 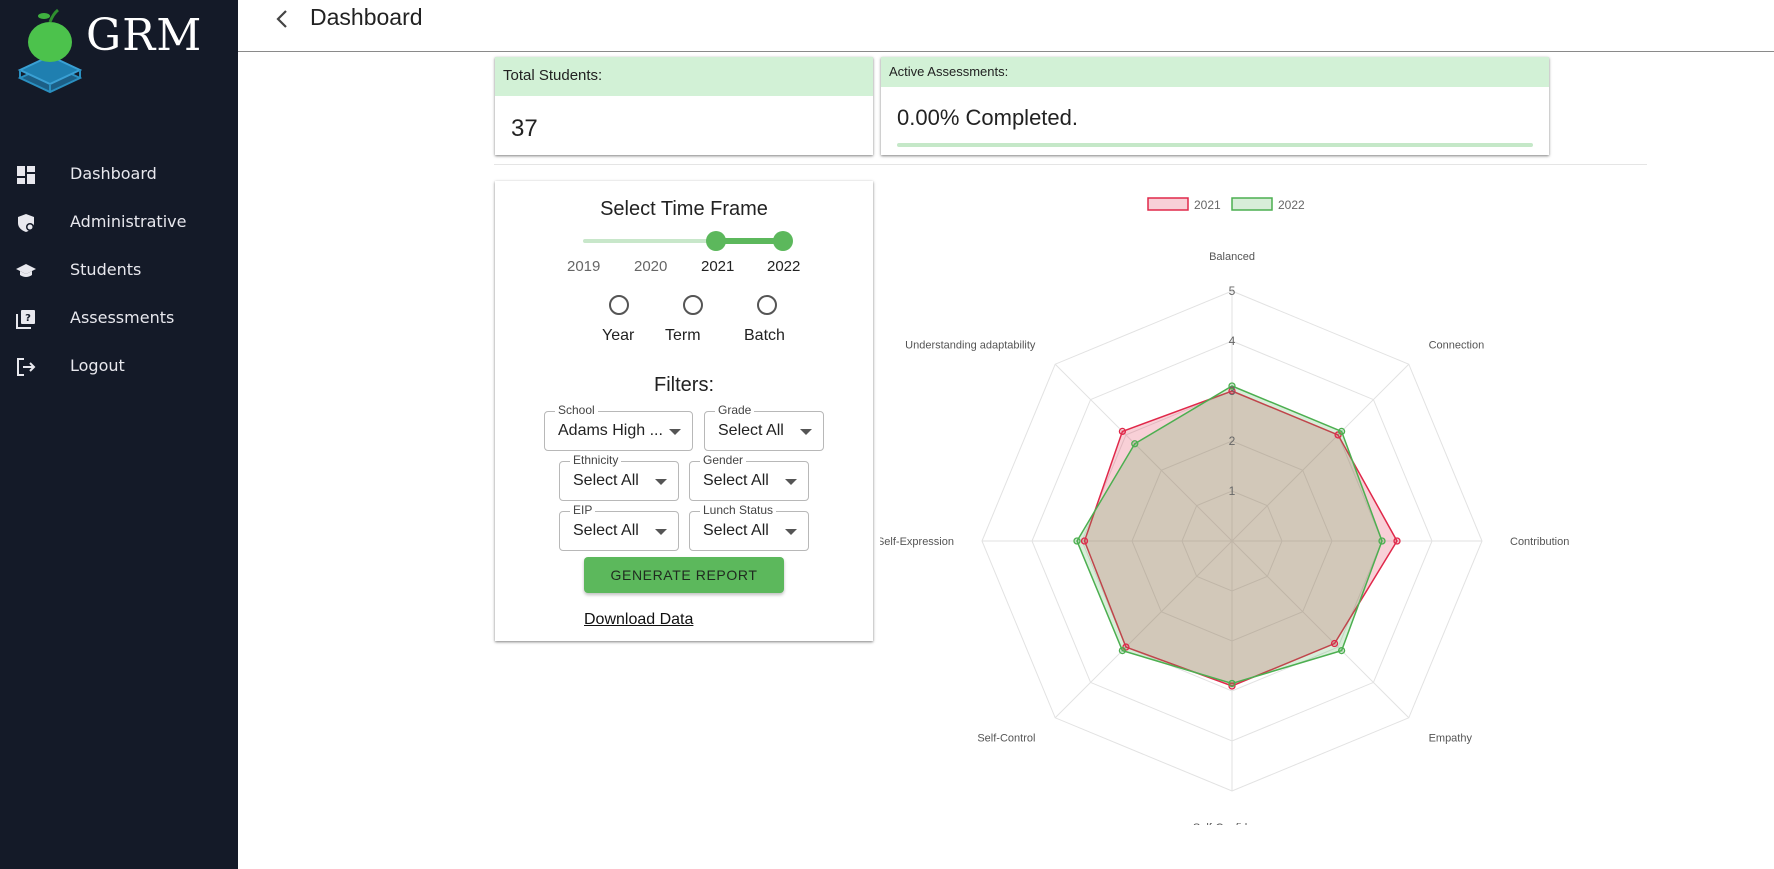 What do you see at coordinates (26, 367) in the screenshot?
I see `logout-icon` at bounding box center [26, 367].